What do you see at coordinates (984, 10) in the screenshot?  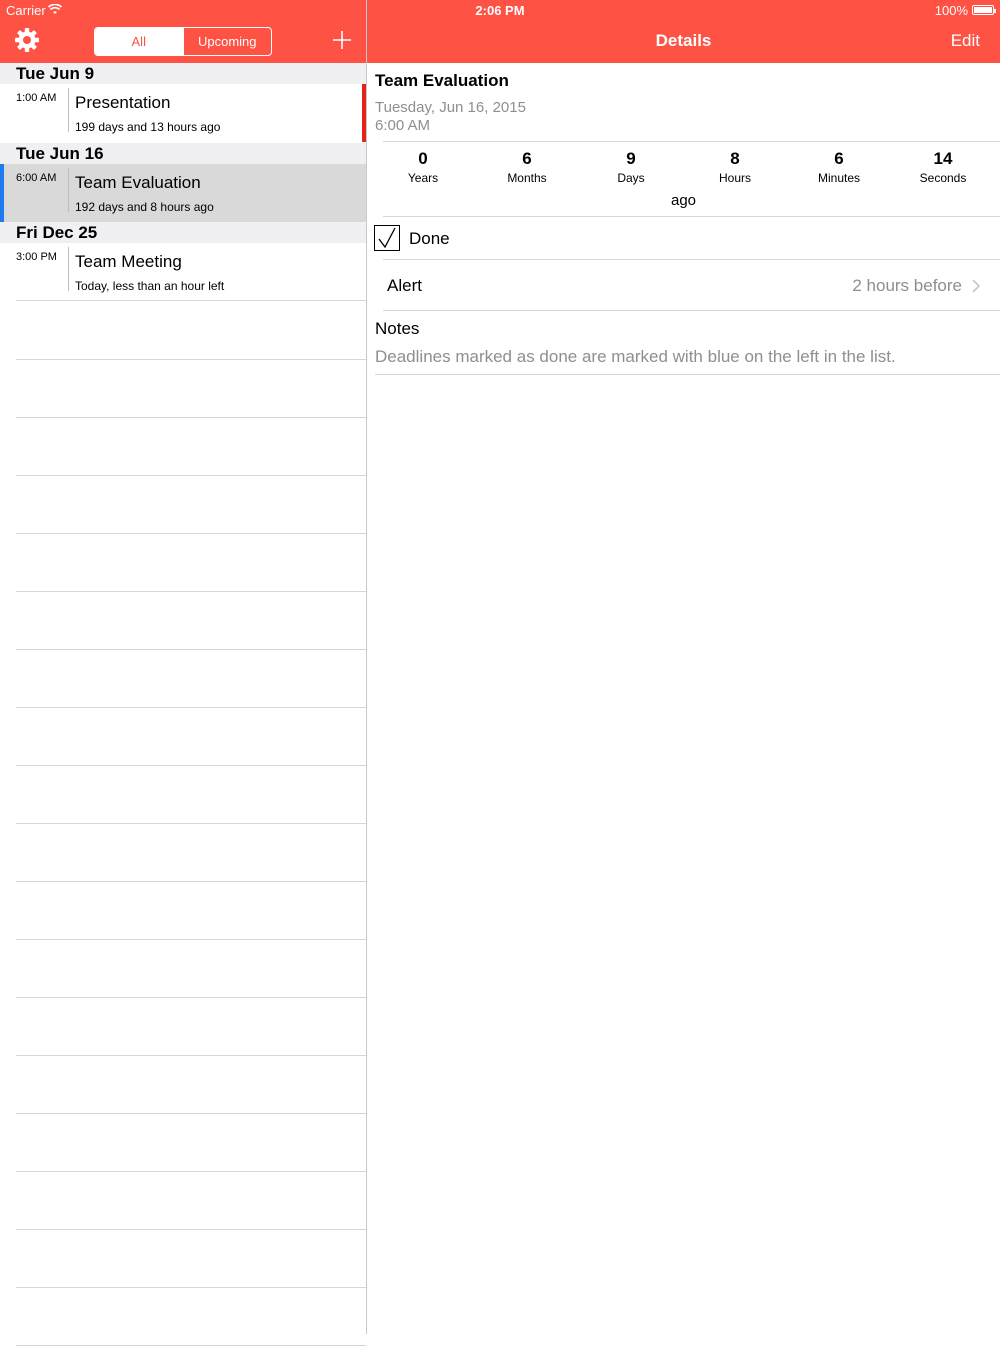 I see `battery-icon` at bounding box center [984, 10].